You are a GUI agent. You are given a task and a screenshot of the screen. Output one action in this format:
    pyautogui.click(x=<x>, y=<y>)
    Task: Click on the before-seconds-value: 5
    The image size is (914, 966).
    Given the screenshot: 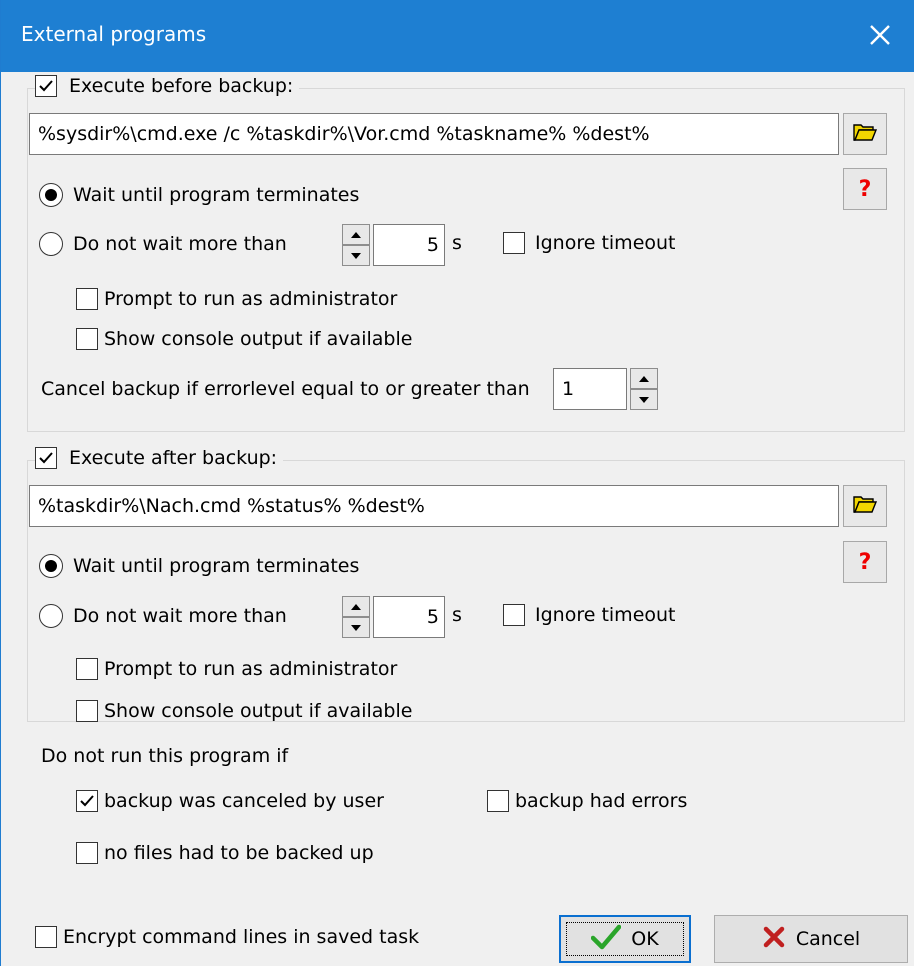 What is the action you would take?
    pyautogui.click(x=432, y=245)
    